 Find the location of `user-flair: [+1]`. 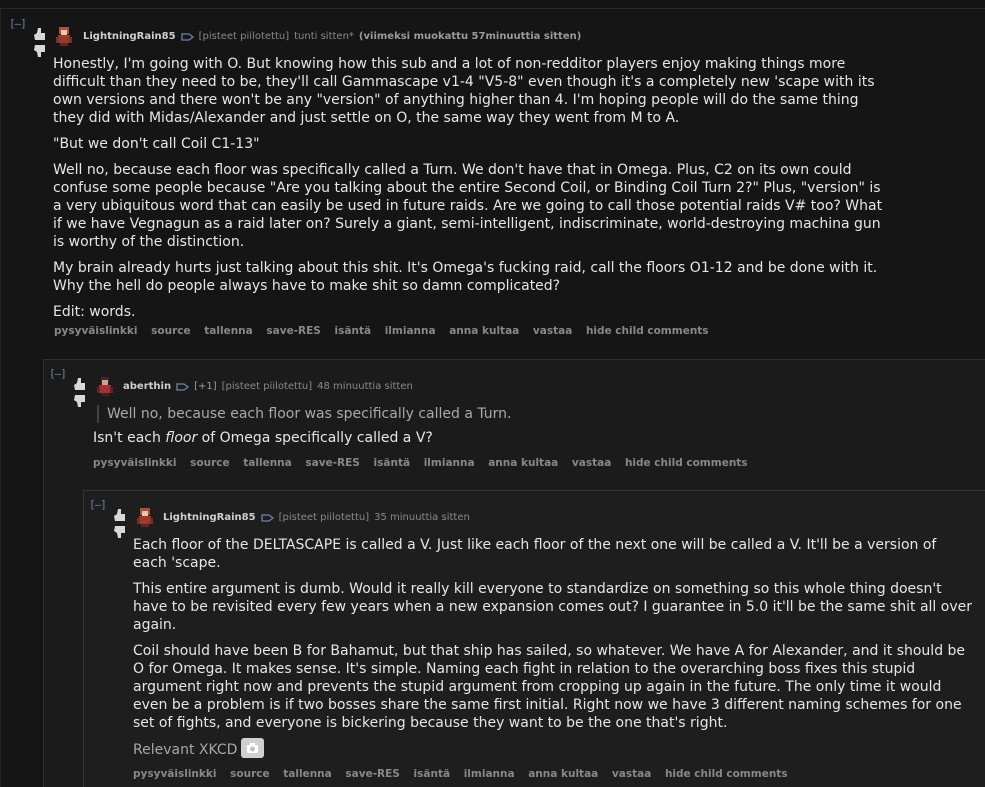

user-flair: [+1] is located at coordinates (205, 386).